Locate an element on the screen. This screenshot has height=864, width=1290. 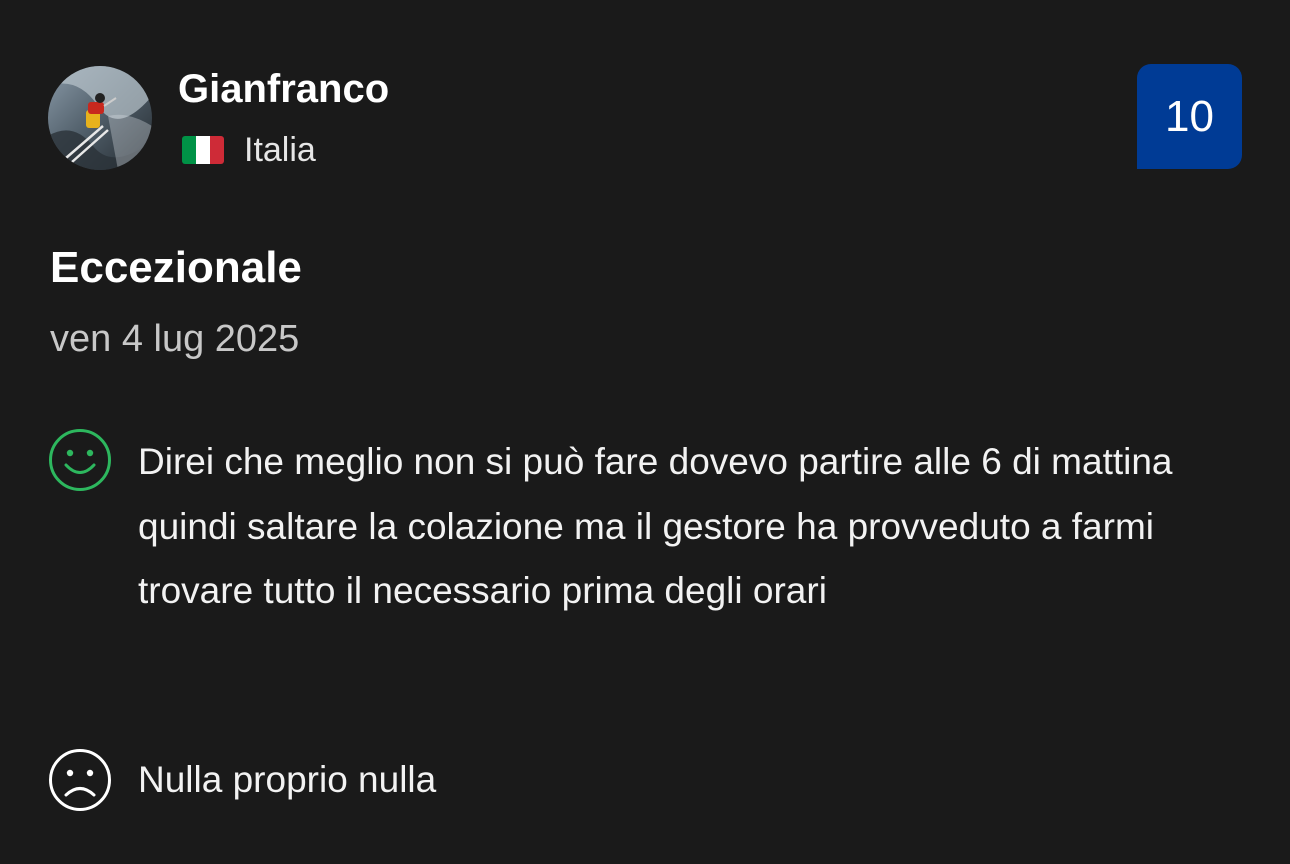
italy-flag-icon is located at coordinates (203, 150).